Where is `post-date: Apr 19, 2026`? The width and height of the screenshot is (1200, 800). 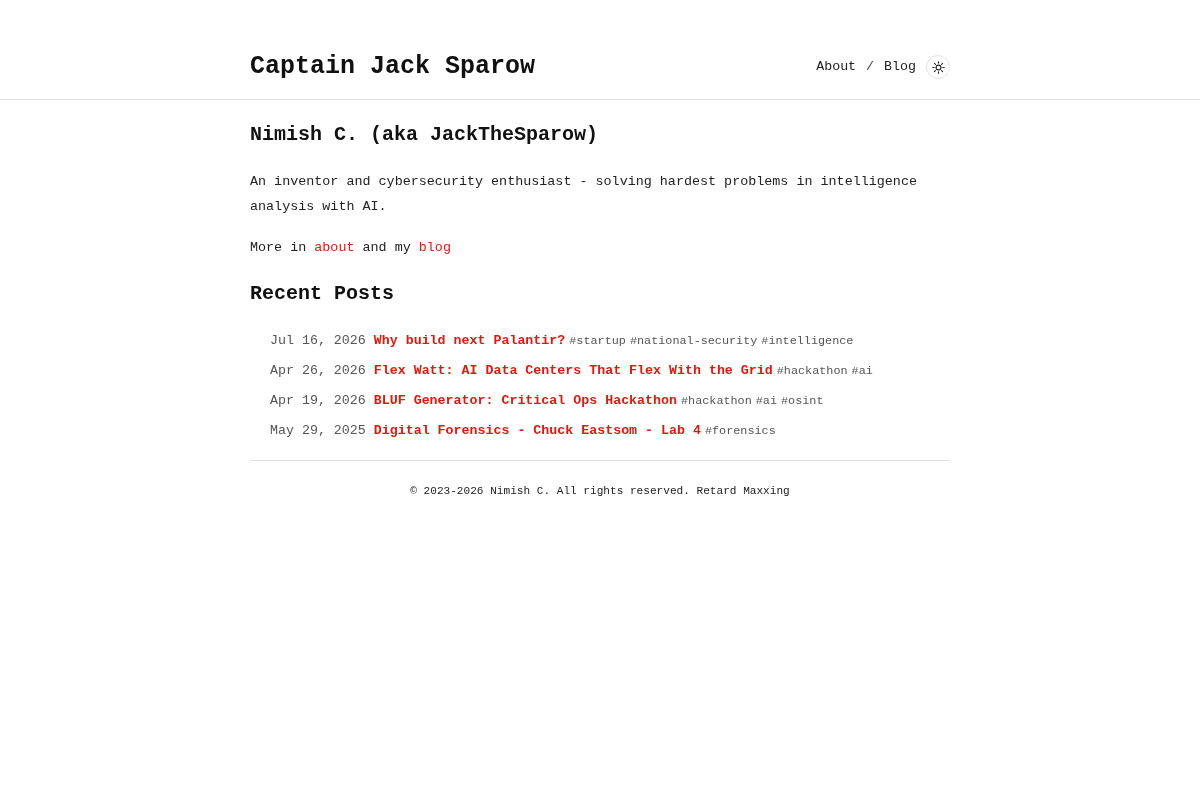 post-date: Apr 19, 2026 is located at coordinates (318, 400).